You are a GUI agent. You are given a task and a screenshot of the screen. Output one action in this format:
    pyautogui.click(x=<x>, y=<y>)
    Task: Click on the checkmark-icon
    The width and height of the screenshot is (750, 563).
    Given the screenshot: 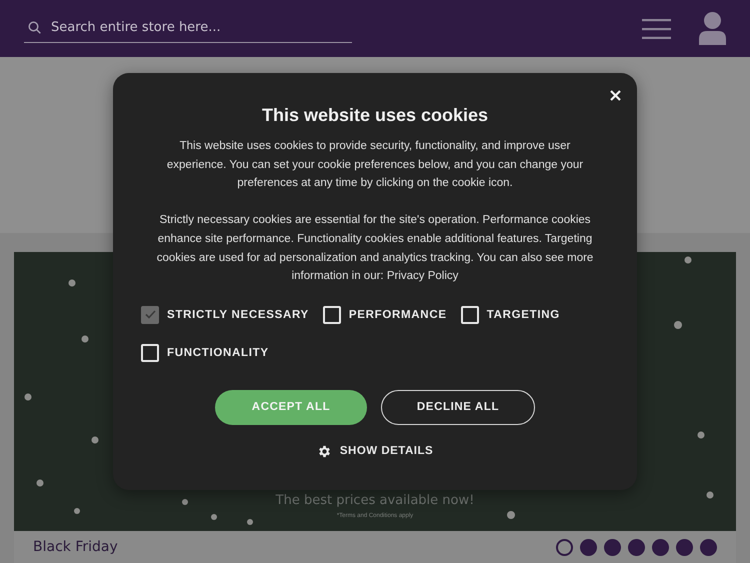 What is the action you would take?
    pyautogui.click(x=150, y=315)
    